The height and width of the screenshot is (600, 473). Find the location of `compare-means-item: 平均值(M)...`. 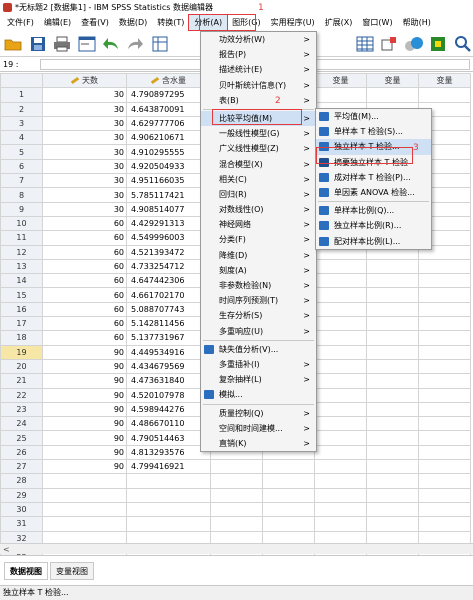

compare-means-item: 平均值(M)... is located at coordinates (373, 116).